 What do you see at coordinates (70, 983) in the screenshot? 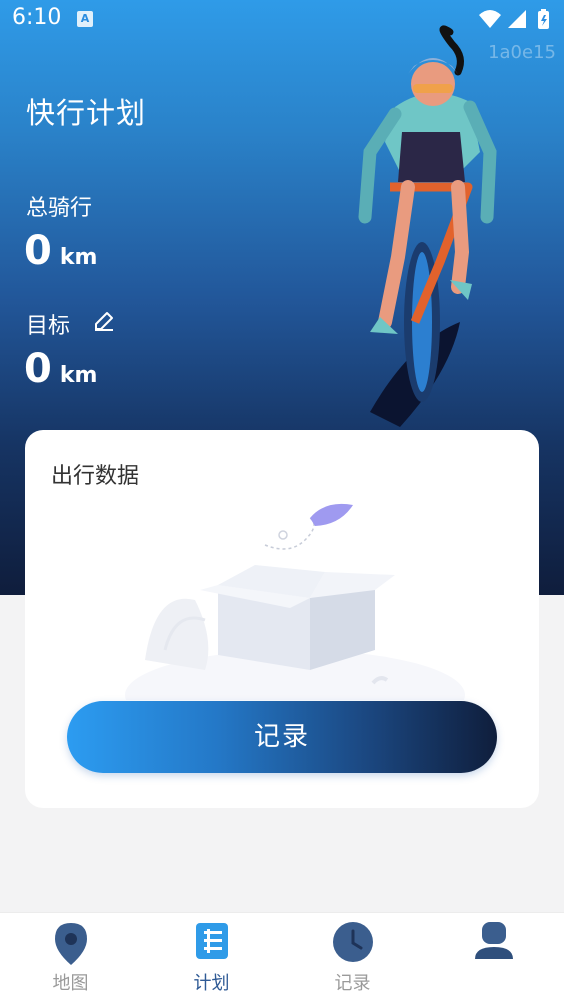
I see `tab-map-label: 地图` at bounding box center [70, 983].